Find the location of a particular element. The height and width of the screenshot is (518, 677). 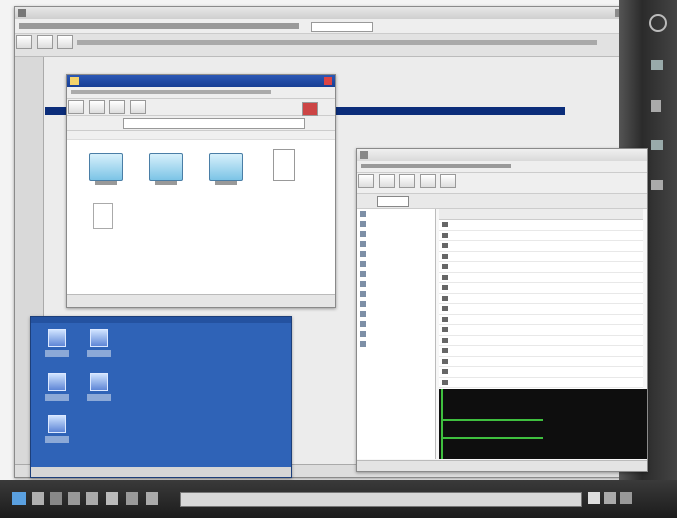

desktop-window-title is located at coordinates (161, 320).